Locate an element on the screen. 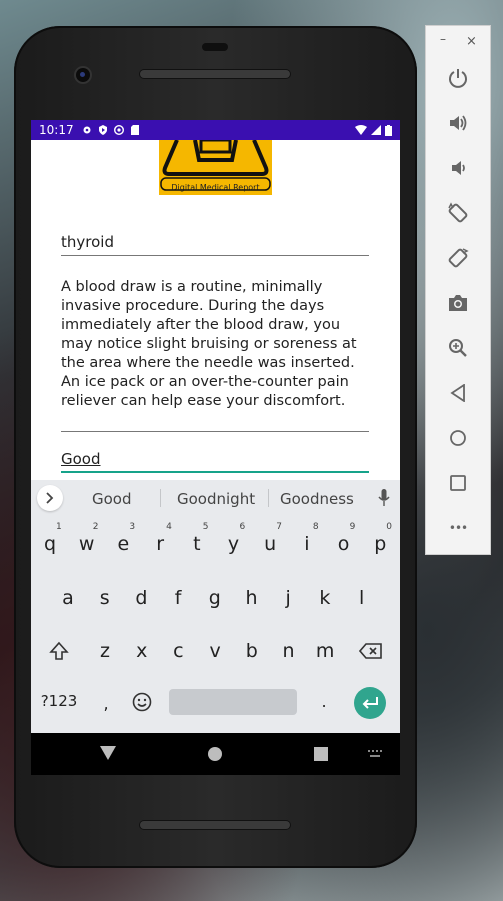 This screenshot has width=503, height=901. key-hint-number: 9 is located at coordinates (352, 527).